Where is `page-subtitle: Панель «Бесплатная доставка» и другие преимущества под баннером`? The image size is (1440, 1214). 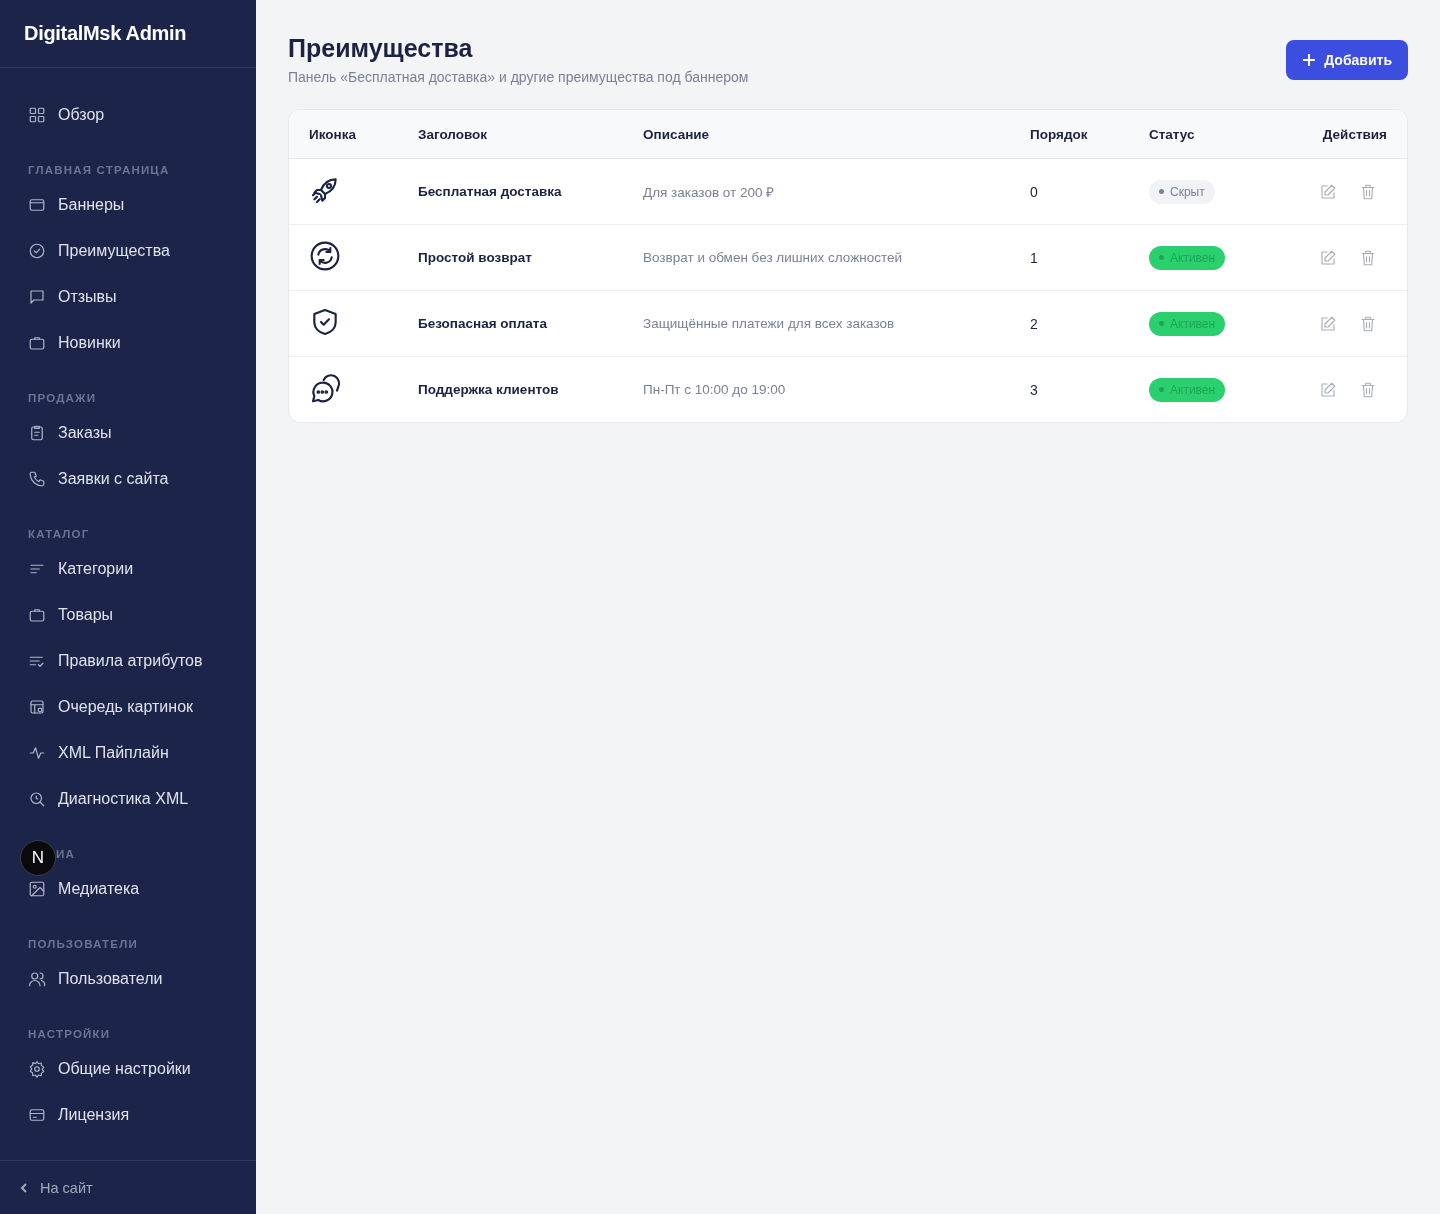 page-subtitle: Панель «Бесплатная доставка» и другие преимущества под баннером is located at coordinates (518, 77).